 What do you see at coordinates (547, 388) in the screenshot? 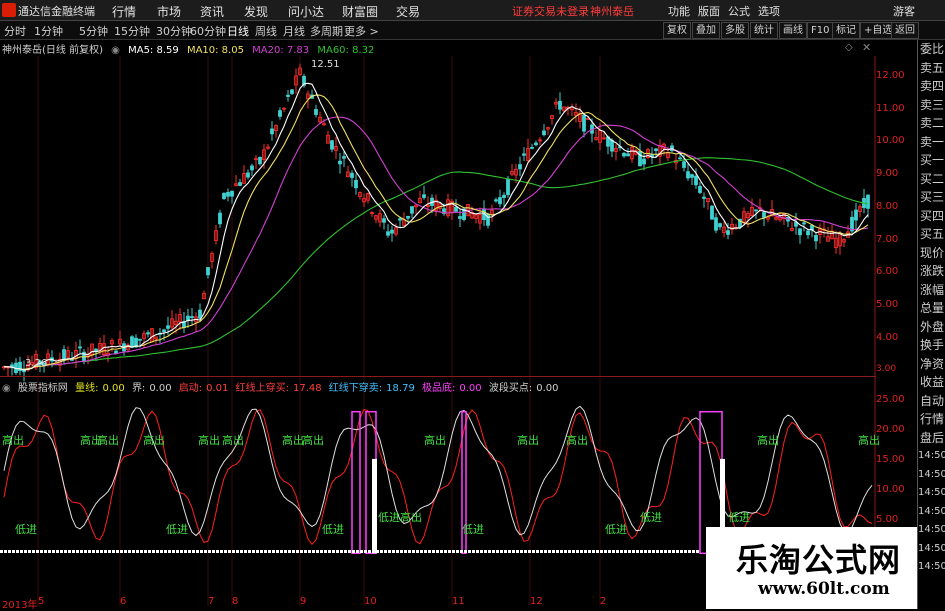
I see `band-buy-value: 0.00` at bounding box center [547, 388].